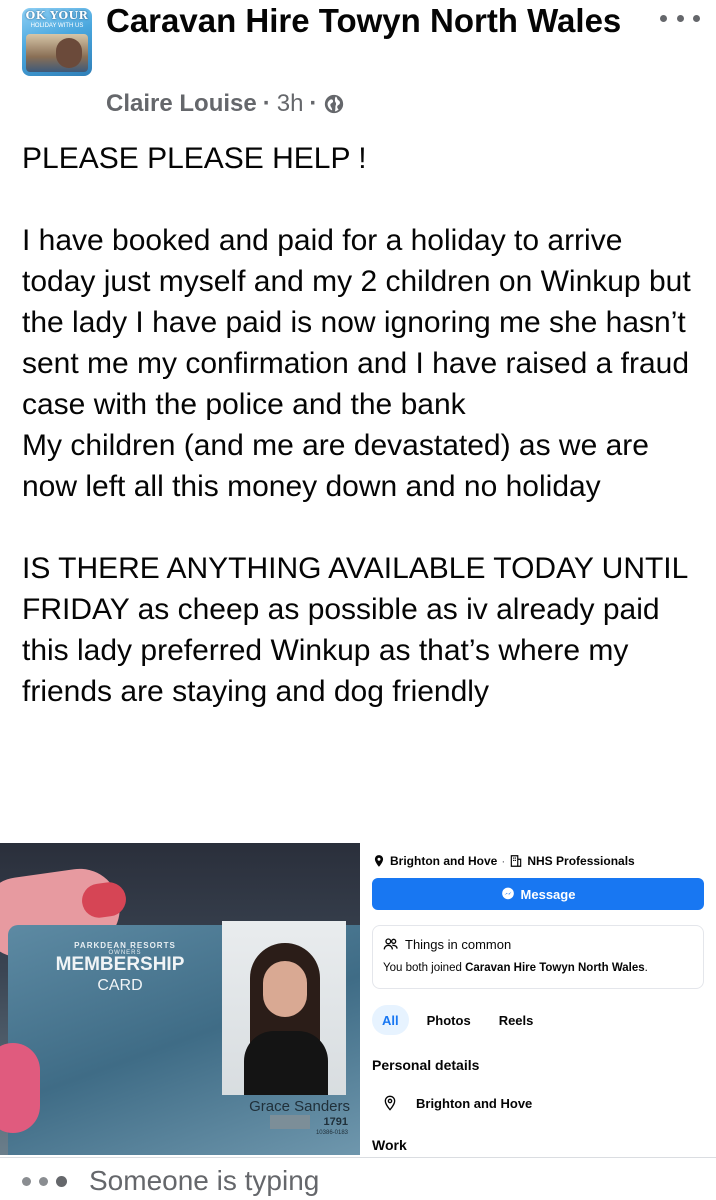 This screenshot has width=716, height=1200. I want to click on card-number-small: 10386-0183, so click(331, 1133).